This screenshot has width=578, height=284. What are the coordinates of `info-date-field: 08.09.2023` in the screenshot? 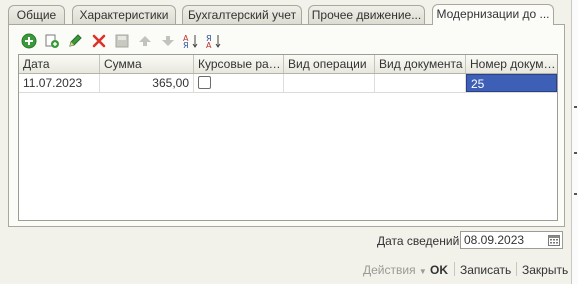 It's located at (511, 240).